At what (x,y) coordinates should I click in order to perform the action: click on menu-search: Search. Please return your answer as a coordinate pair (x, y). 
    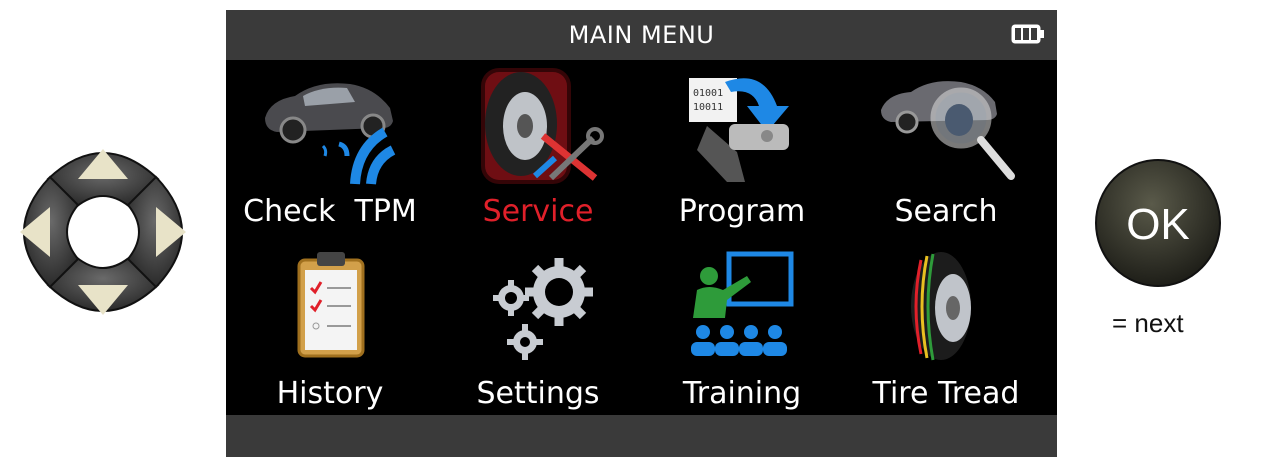
    Looking at the image, I should click on (946, 145).